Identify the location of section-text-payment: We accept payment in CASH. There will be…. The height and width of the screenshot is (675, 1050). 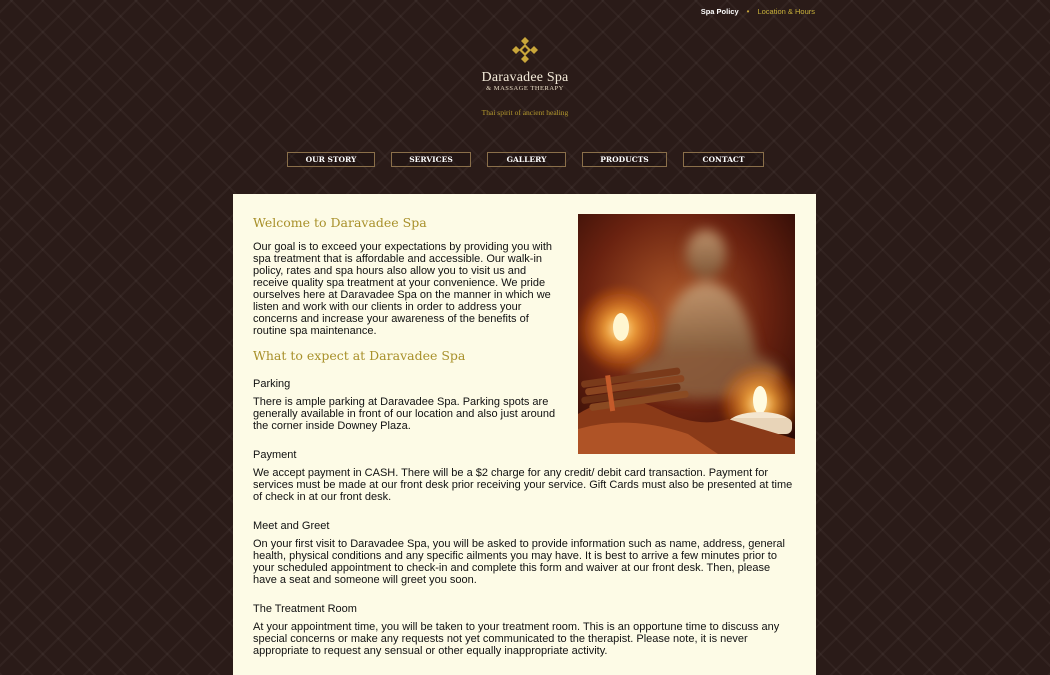
(523, 485).